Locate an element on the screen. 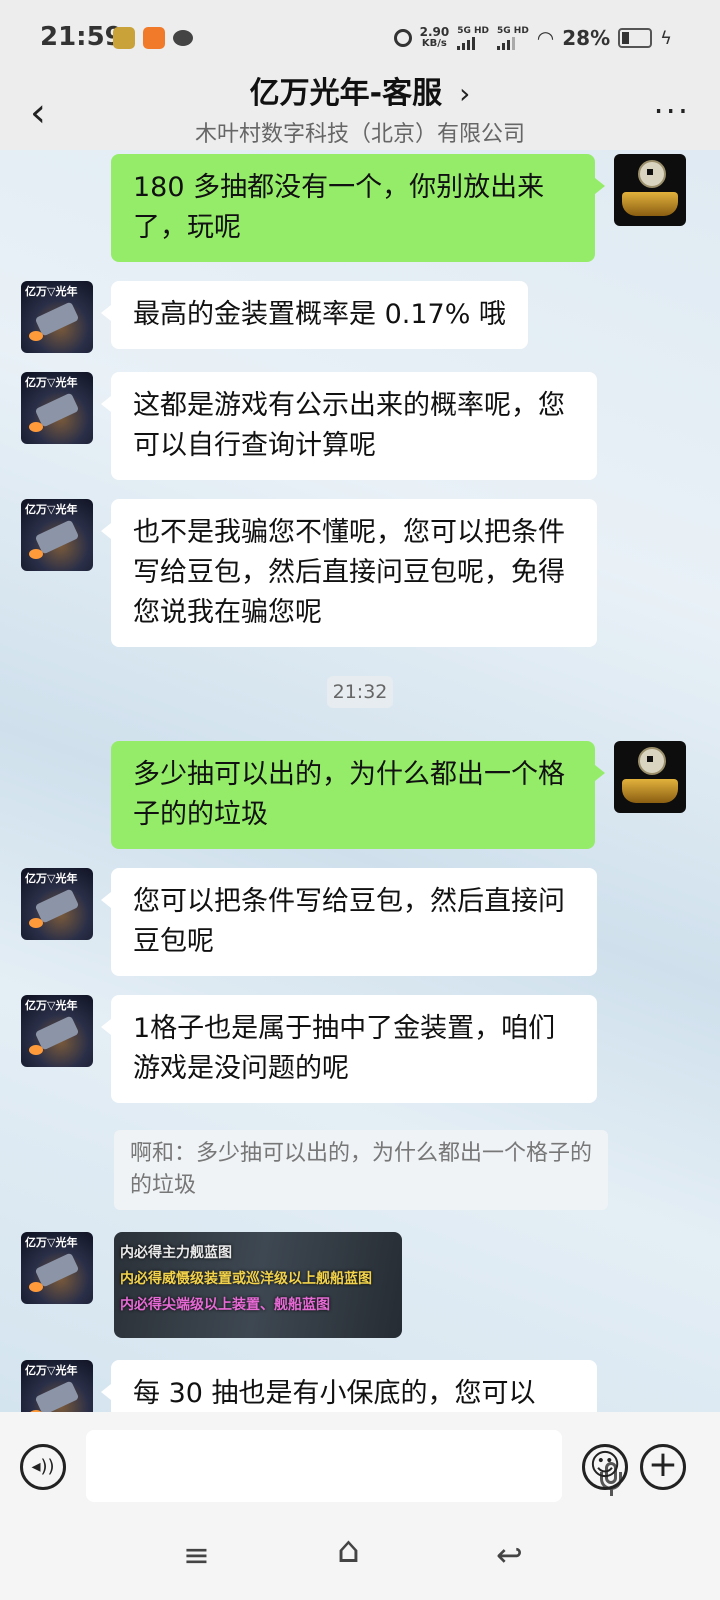 Image resolution: width=720 pixels, height=1600 pixels. quoted-message: 啊和：多少抽可以出的，为什么都出一个格子的的垃圾 is located at coordinates (361, 1170).